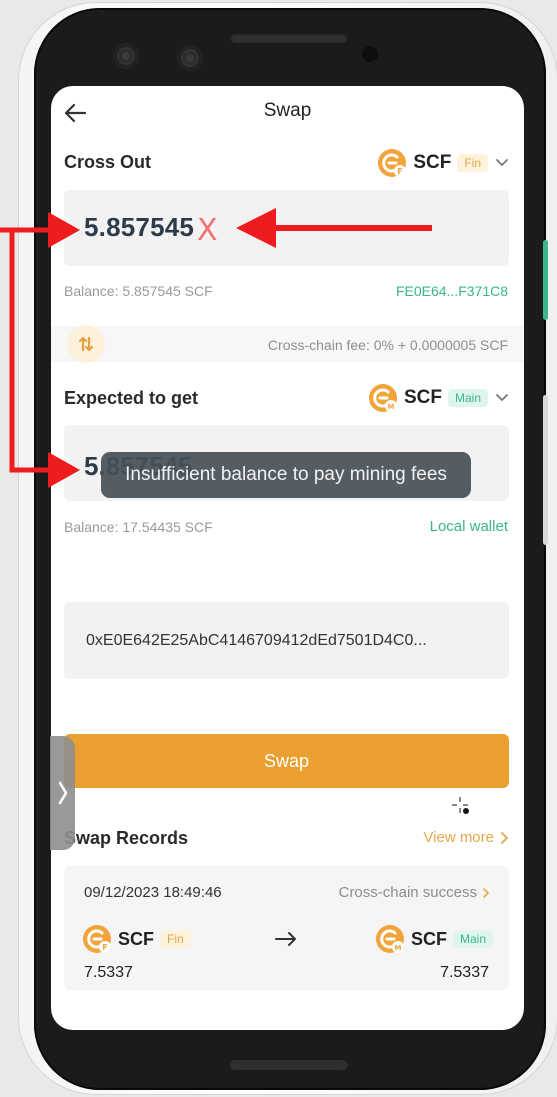  What do you see at coordinates (131, 398) in the screenshot?
I see `expected-label: Expected to get` at bounding box center [131, 398].